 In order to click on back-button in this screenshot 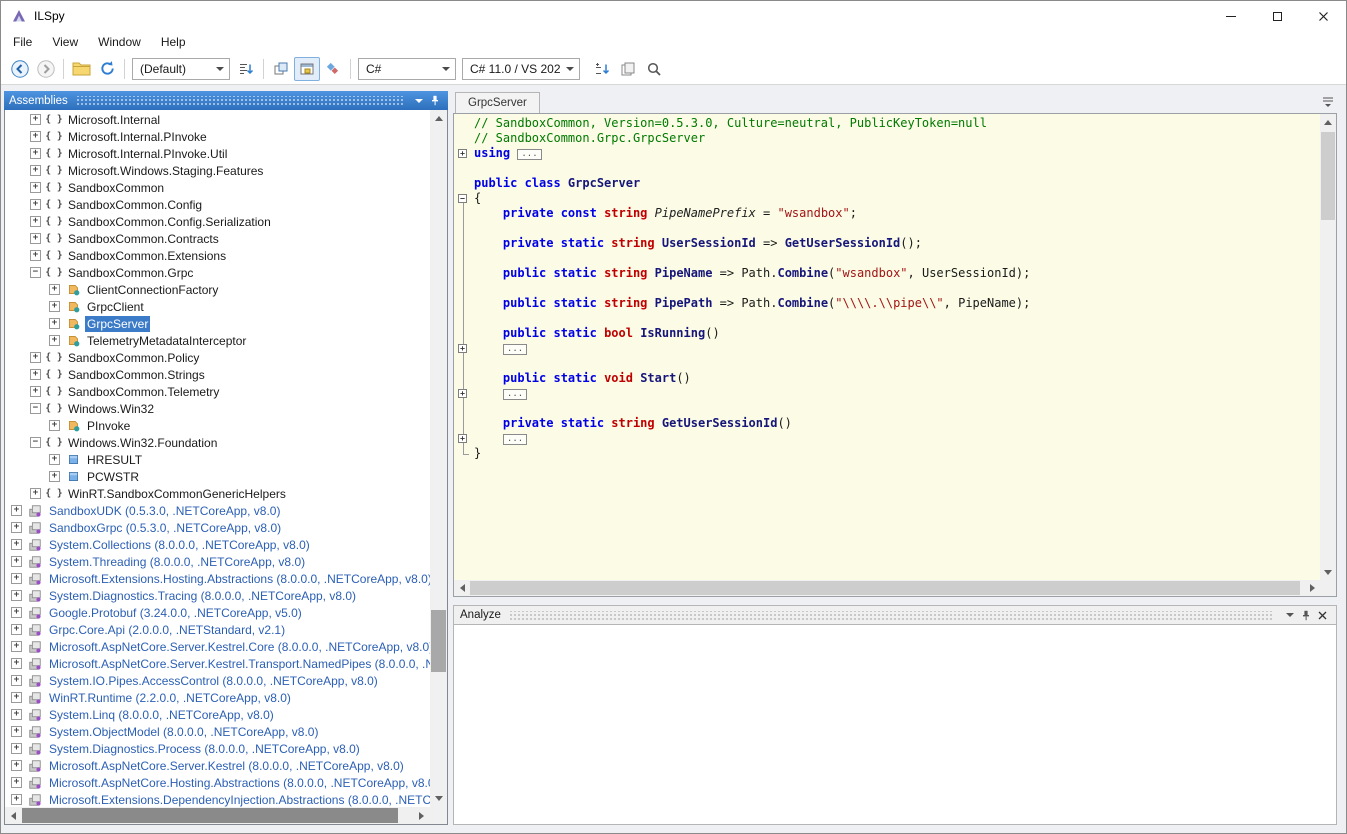, I will do `click(20, 69)`.